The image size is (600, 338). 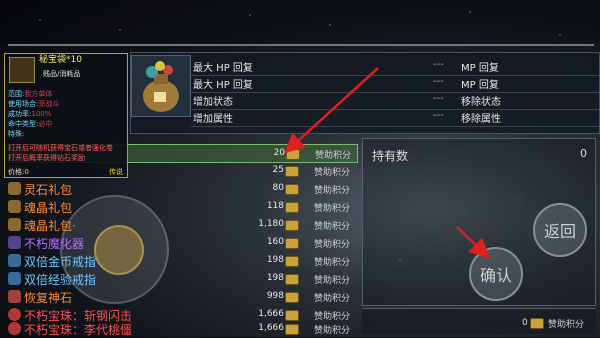 What do you see at coordinates (473, 242) in the screenshot?
I see `arrow-to-confirm` at bounding box center [473, 242].